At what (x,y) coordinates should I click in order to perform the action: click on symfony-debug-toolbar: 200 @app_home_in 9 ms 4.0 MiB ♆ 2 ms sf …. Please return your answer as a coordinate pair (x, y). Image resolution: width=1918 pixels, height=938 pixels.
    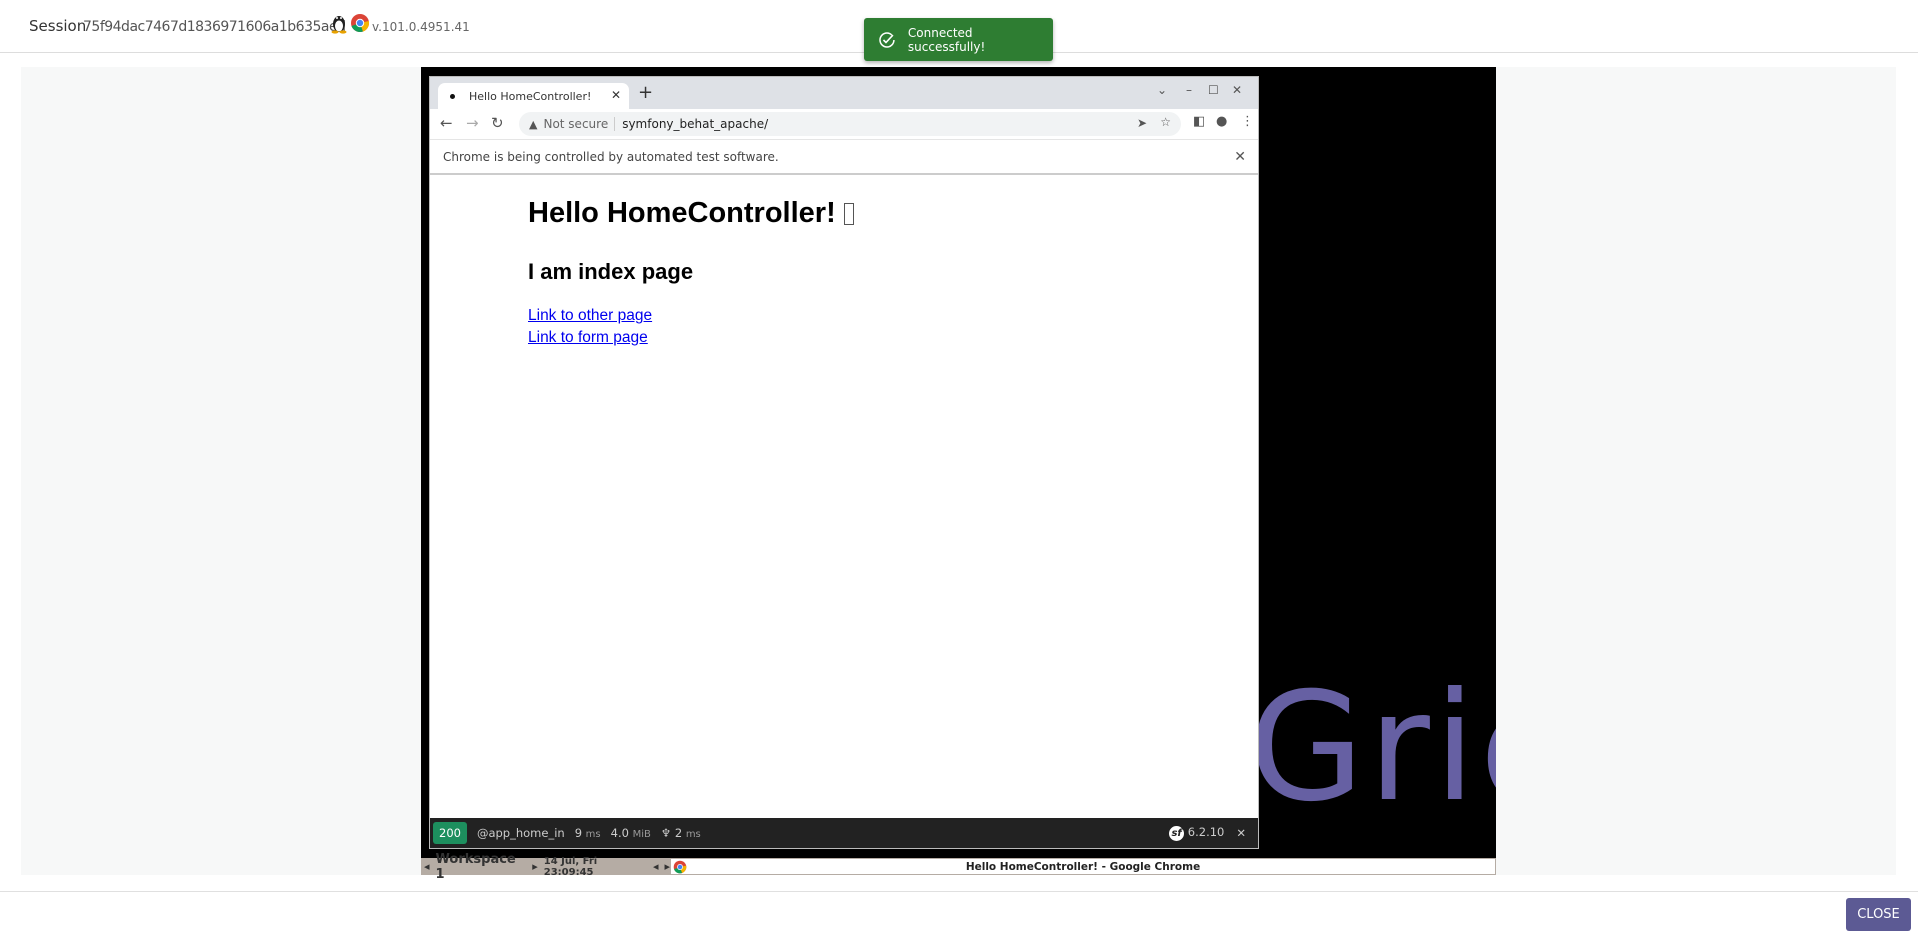
    Looking at the image, I should click on (844, 833).